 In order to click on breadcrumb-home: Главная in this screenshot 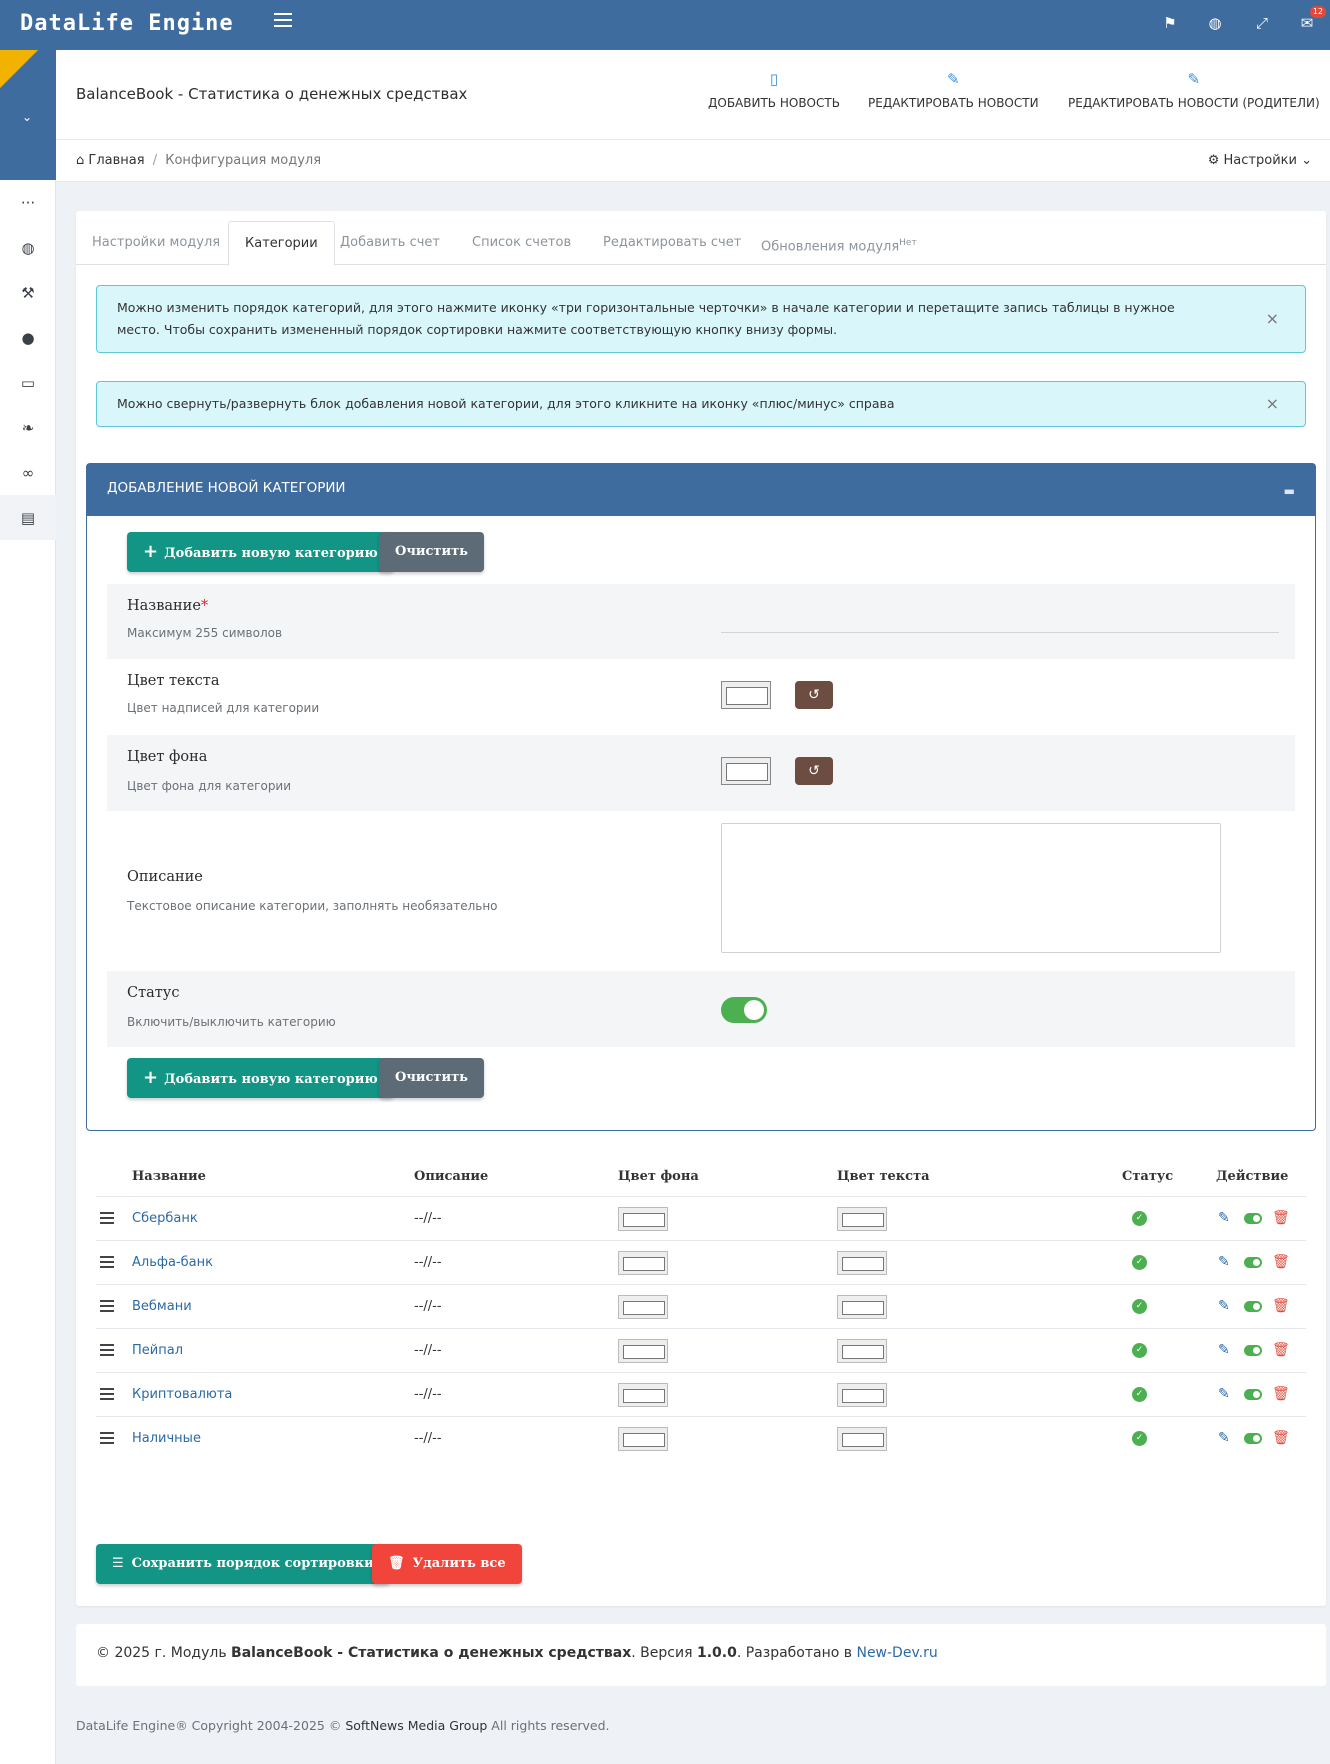, I will do `click(116, 160)`.